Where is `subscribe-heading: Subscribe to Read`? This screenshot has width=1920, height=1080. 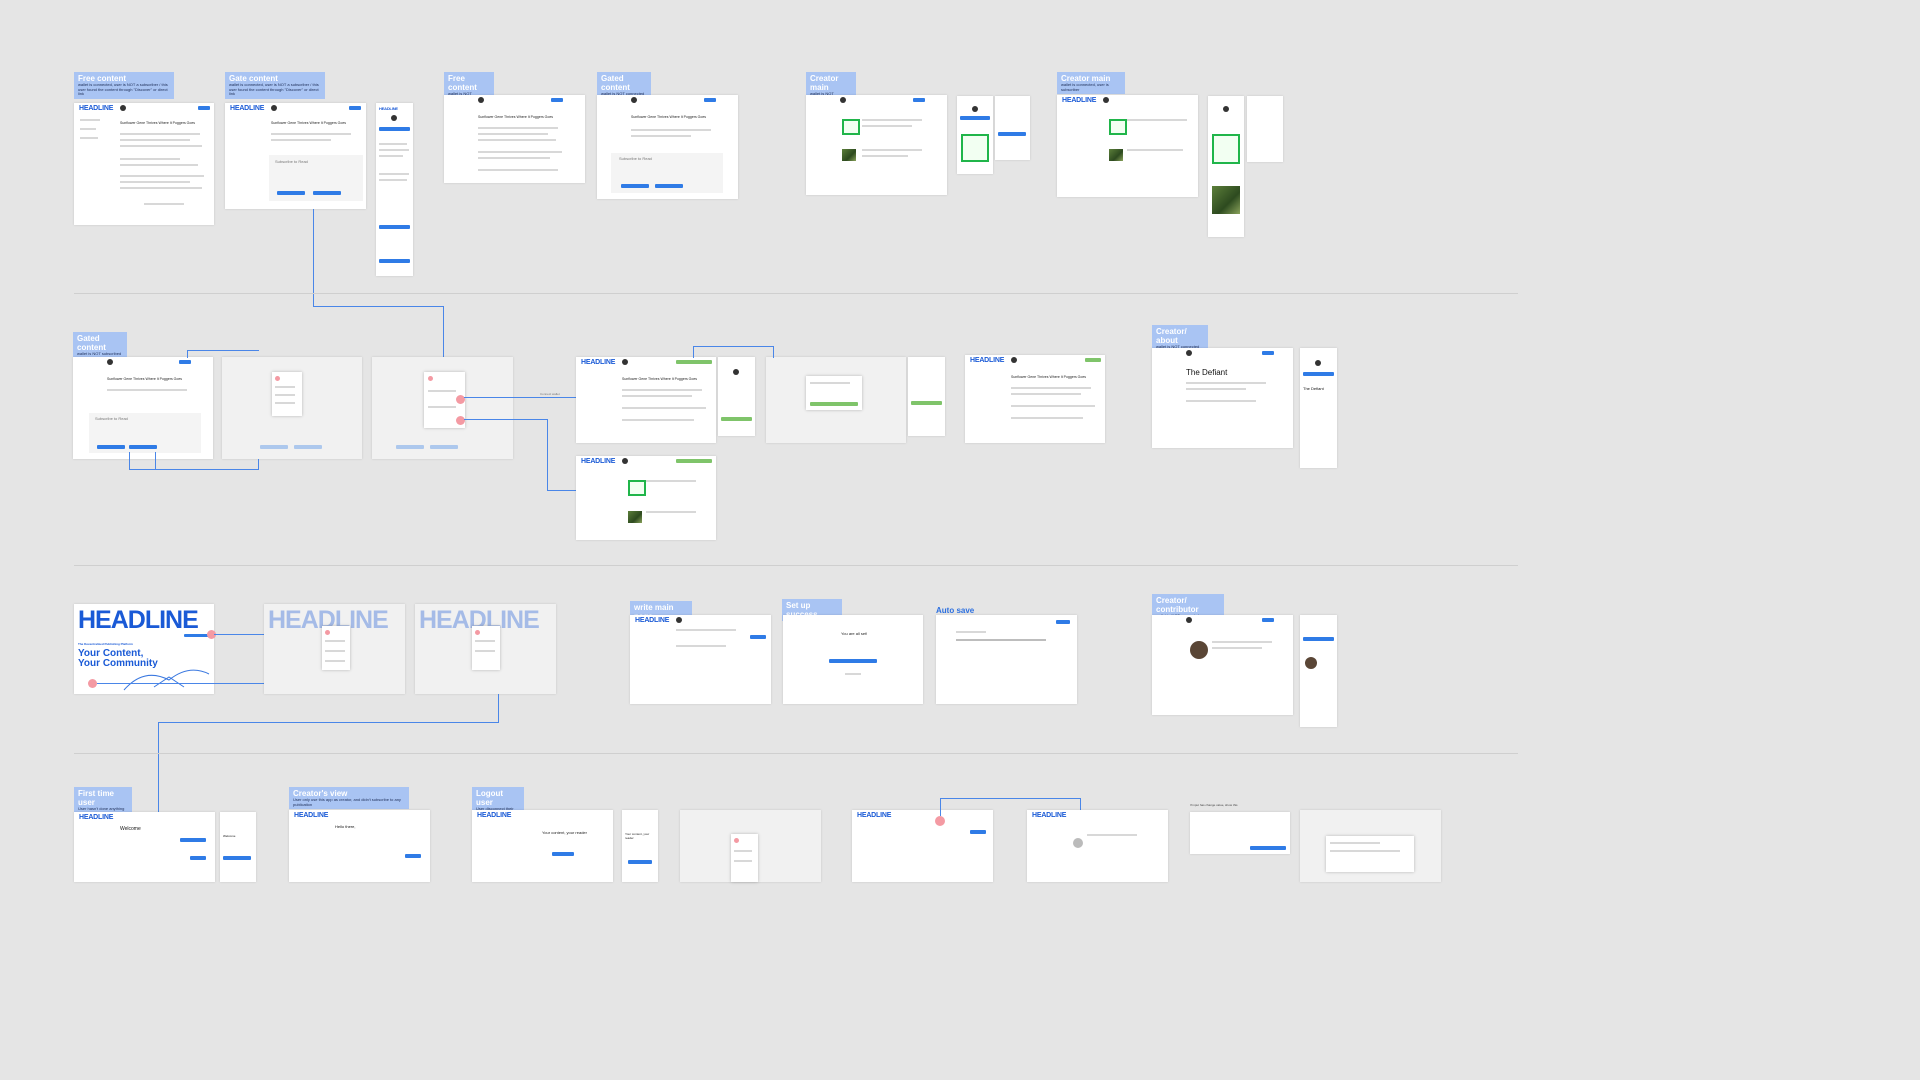
subscribe-heading: Subscribe to Read is located at coordinates (635, 158).